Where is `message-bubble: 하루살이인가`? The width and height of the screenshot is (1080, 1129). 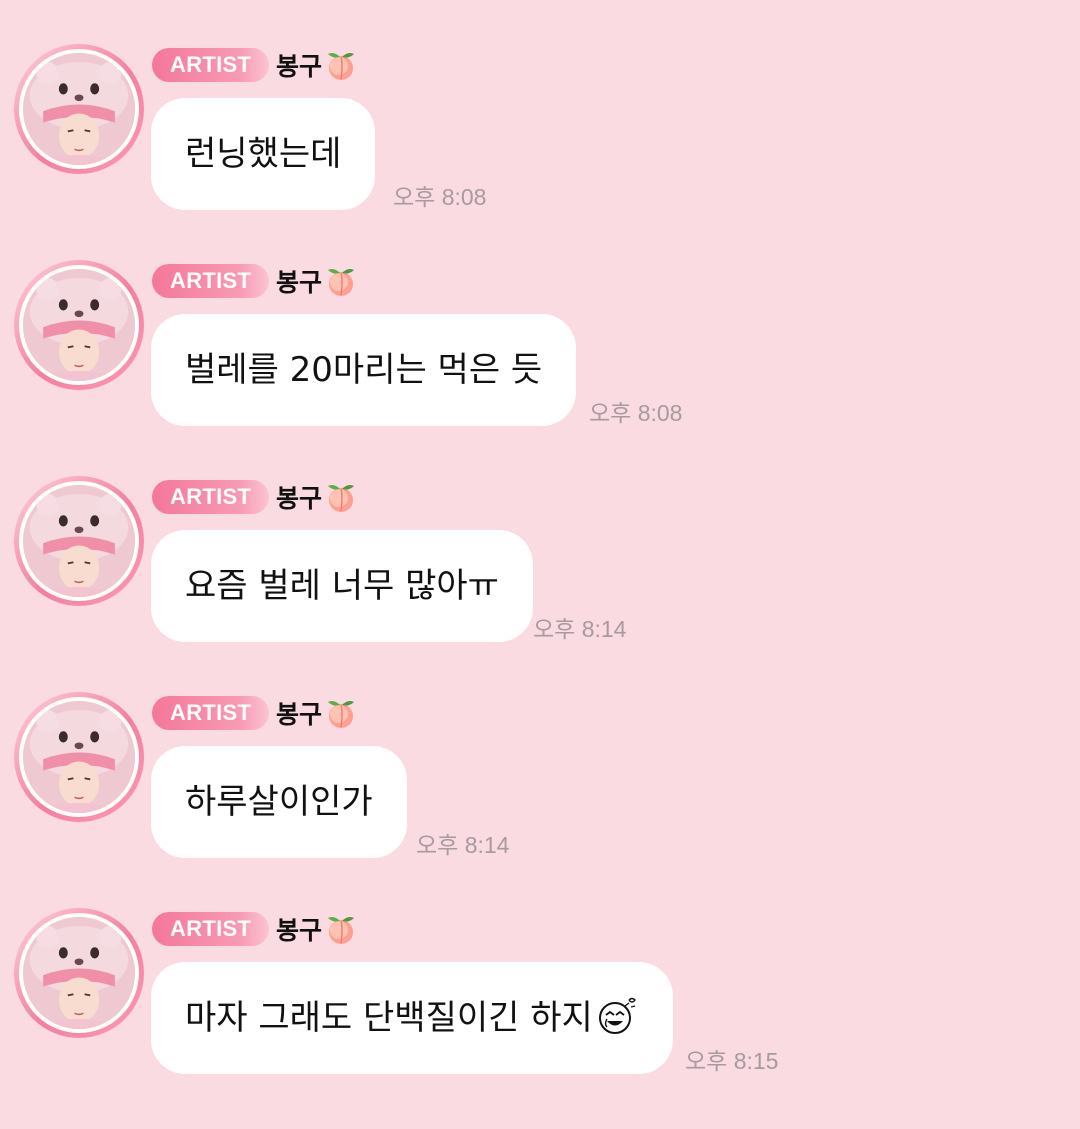 message-bubble: 하루살이인가 is located at coordinates (279, 802).